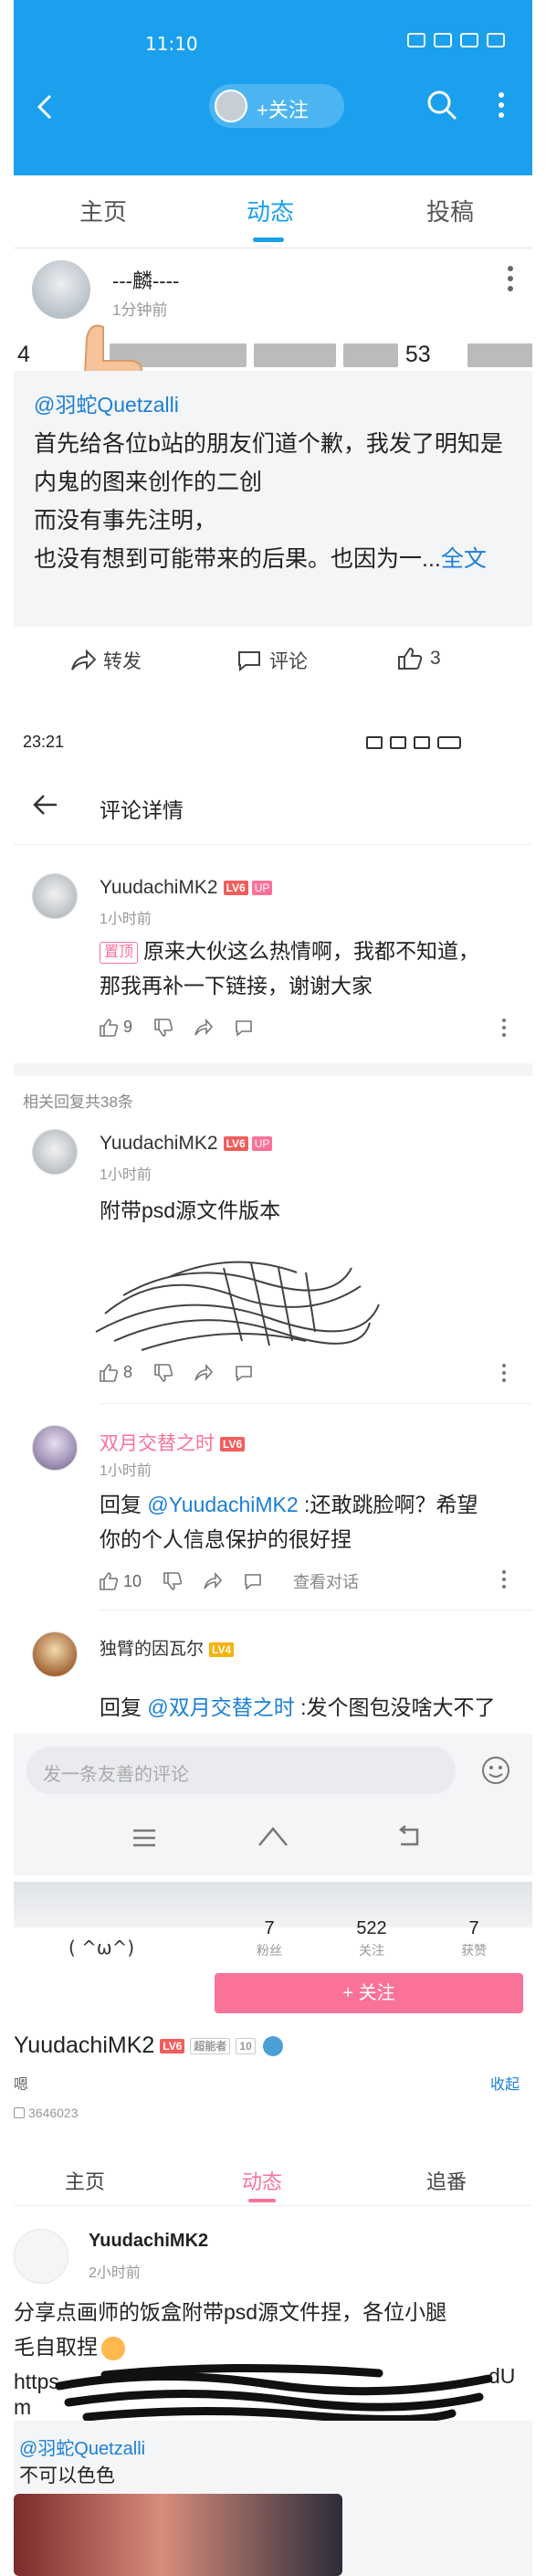 This screenshot has height=2576, width=546. Describe the element at coordinates (125, 520) in the screenshot. I see `quote-line: 而没有事先注明，` at that location.